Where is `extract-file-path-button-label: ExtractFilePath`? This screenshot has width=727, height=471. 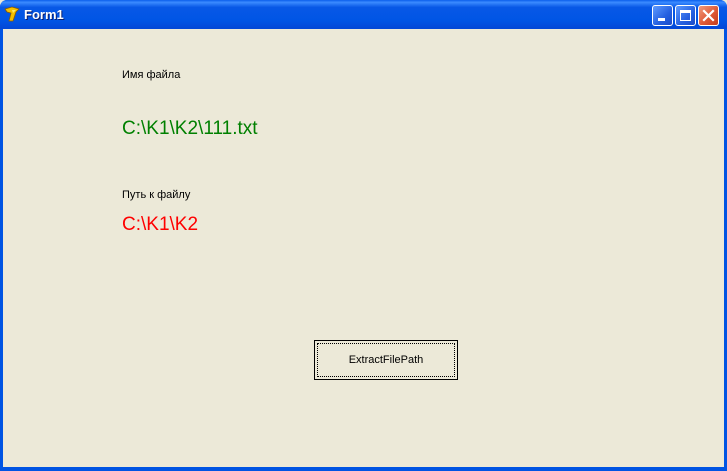 extract-file-path-button-label: ExtractFilePath is located at coordinates (386, 360).